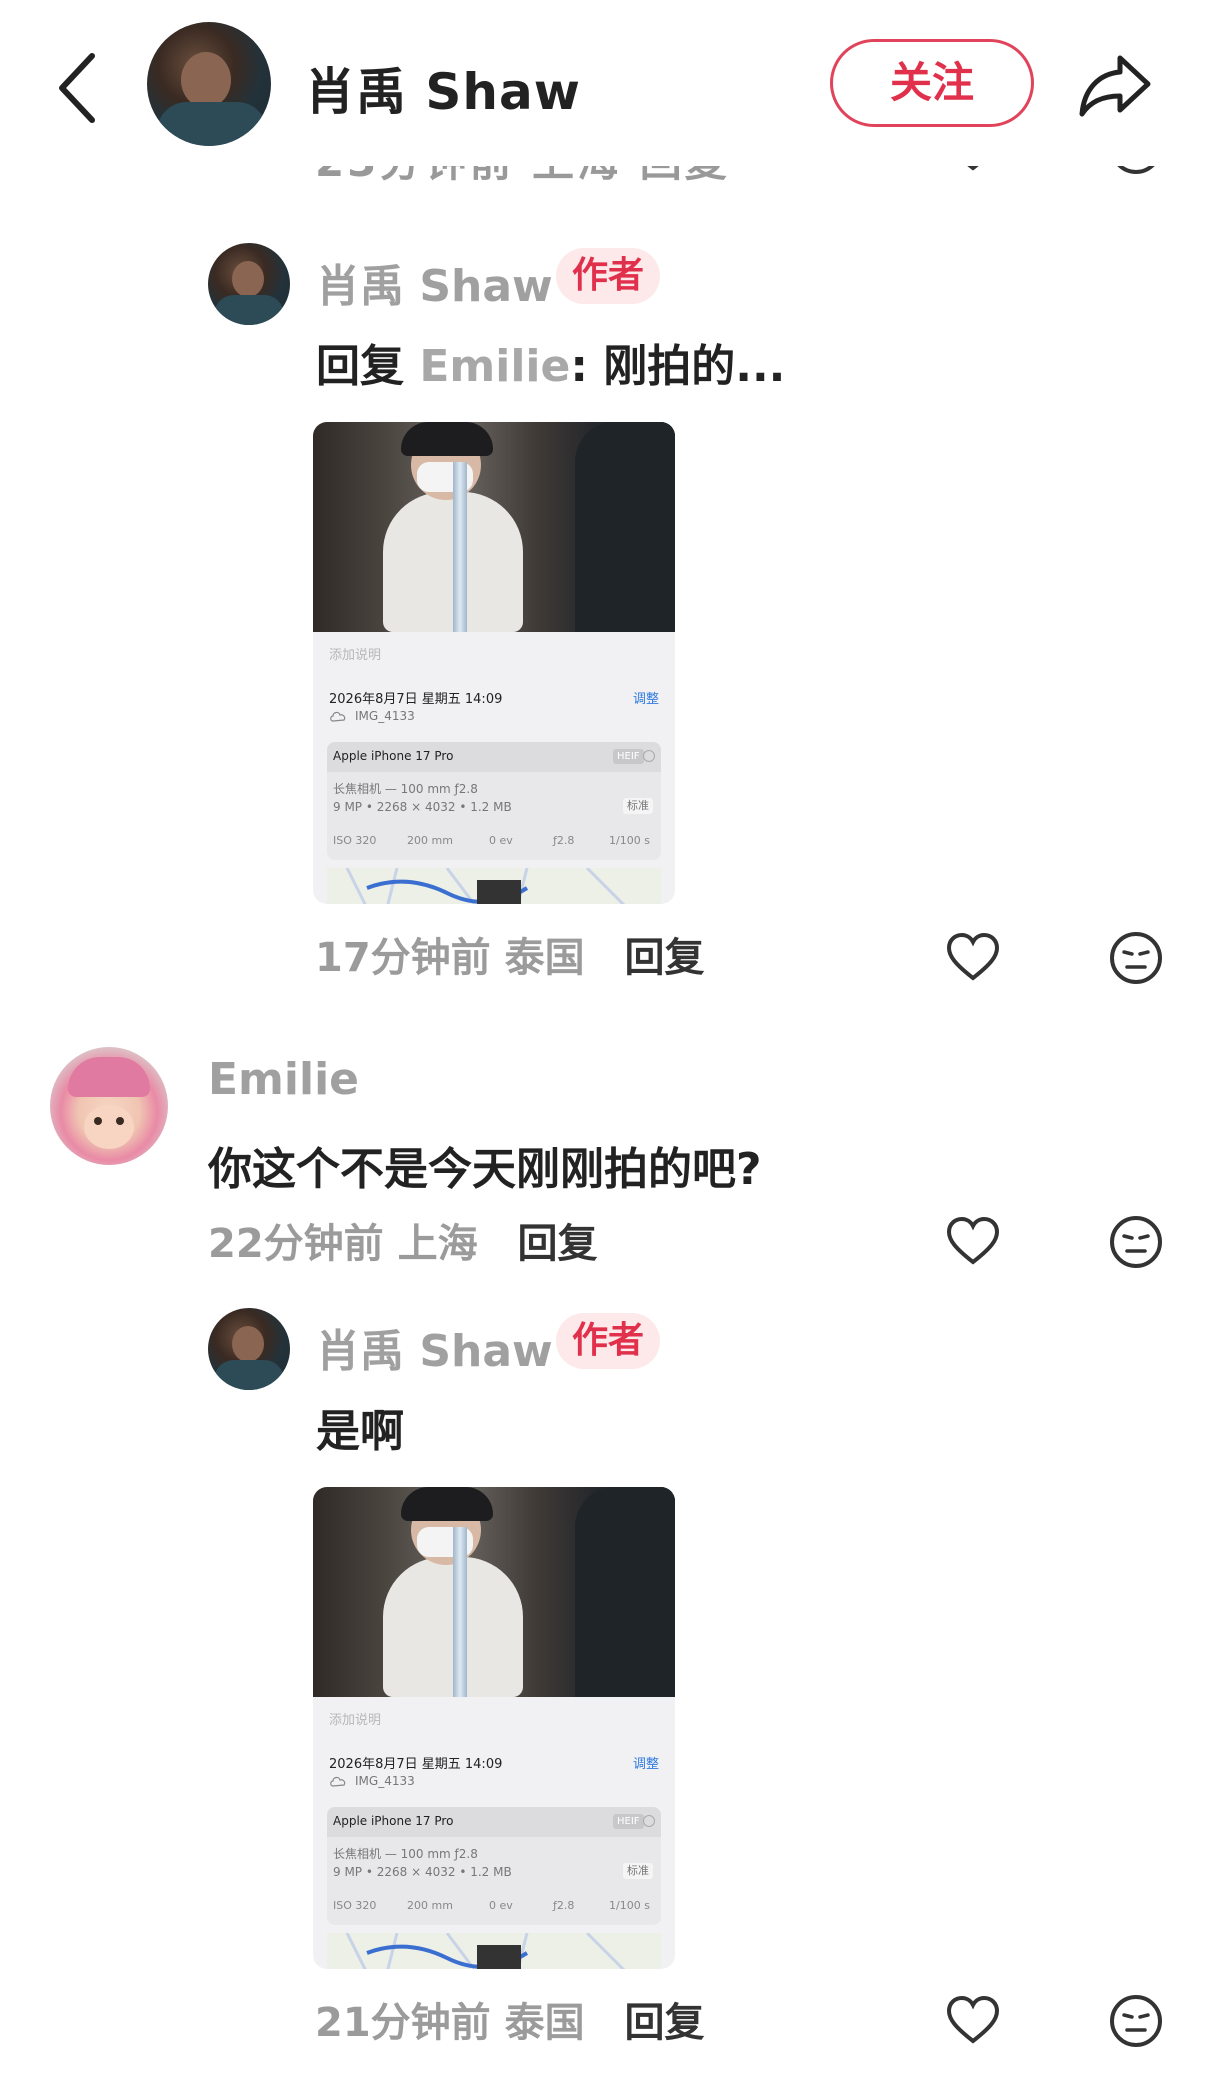  What do you see at coordinates (437, 1244) in the screenshot?
I see `comment-location: 上海` at bounding box center [437, 1244].